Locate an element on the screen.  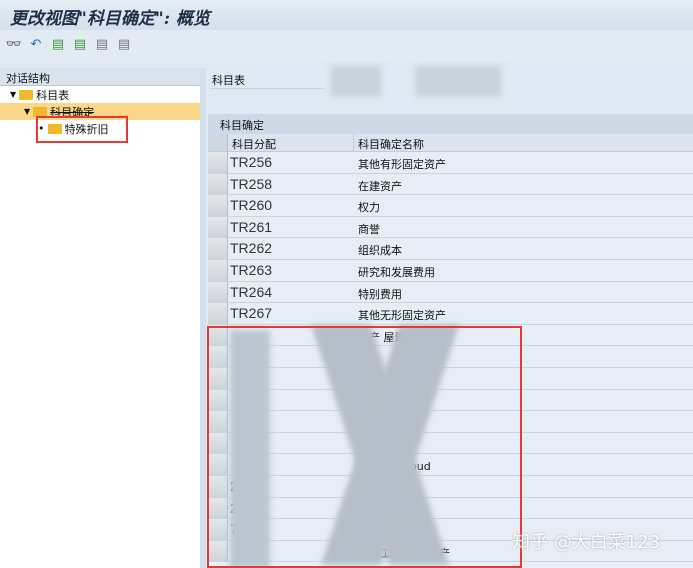
table-row: TR264 特别费用 is located at coordinates (450, 292).